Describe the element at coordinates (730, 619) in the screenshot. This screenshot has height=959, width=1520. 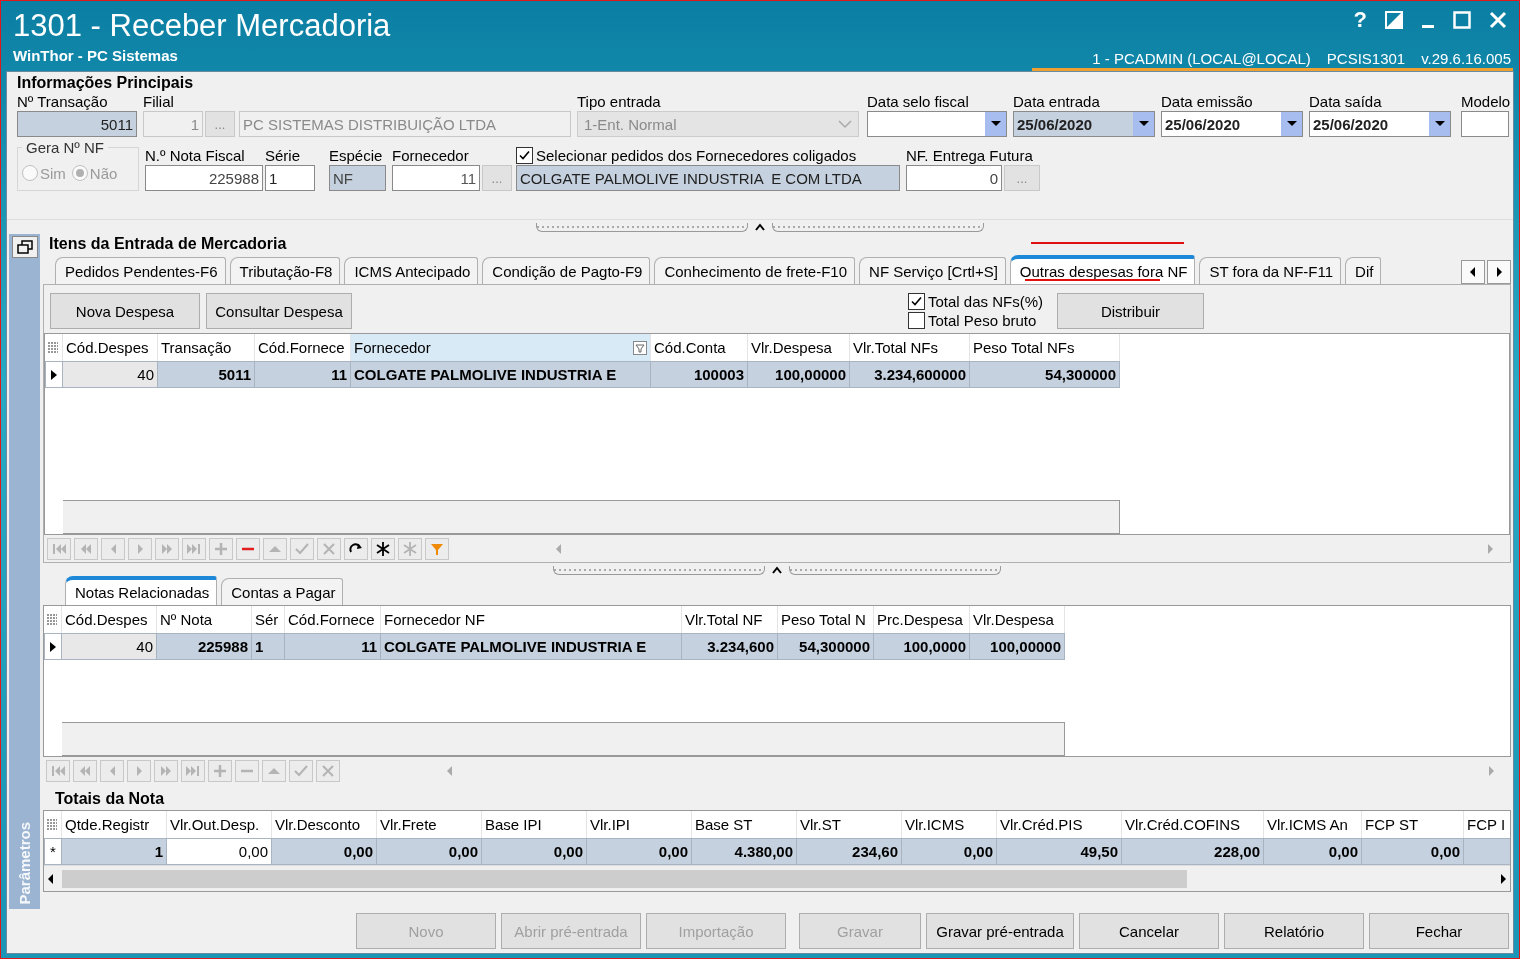
I see `column-header: Vlr.Total NF` at that location.